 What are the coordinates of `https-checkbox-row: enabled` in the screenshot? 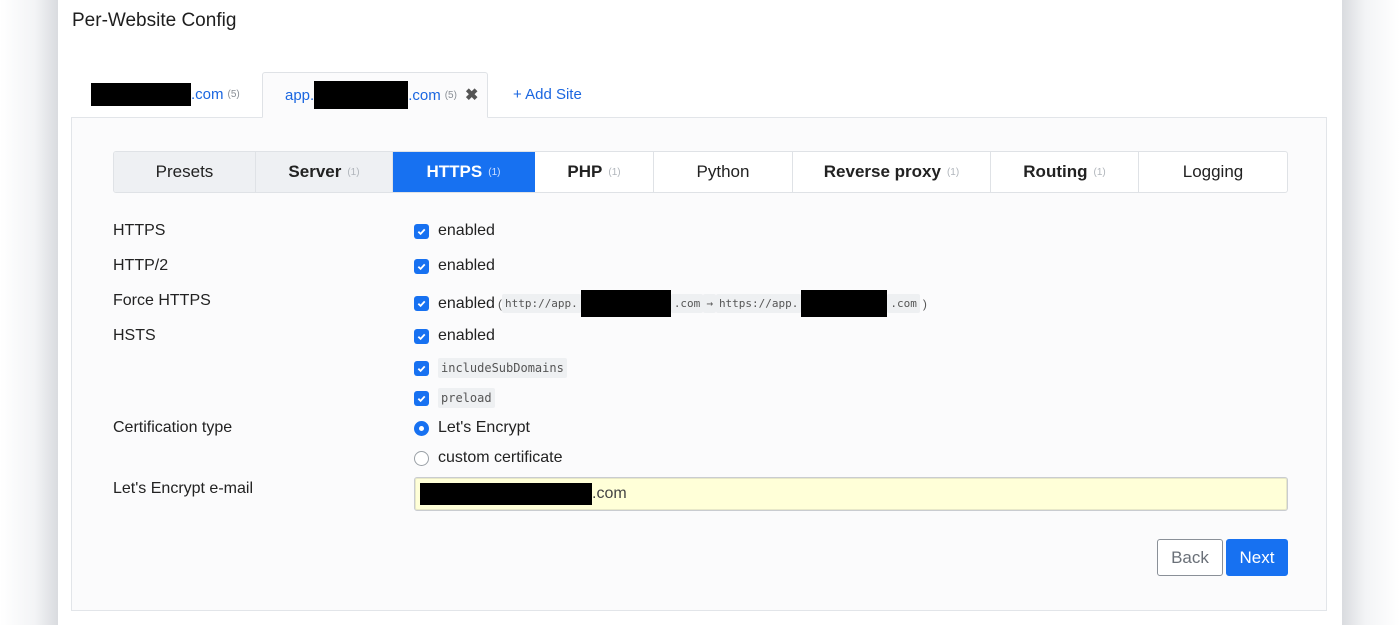 It's located at (454, 231).